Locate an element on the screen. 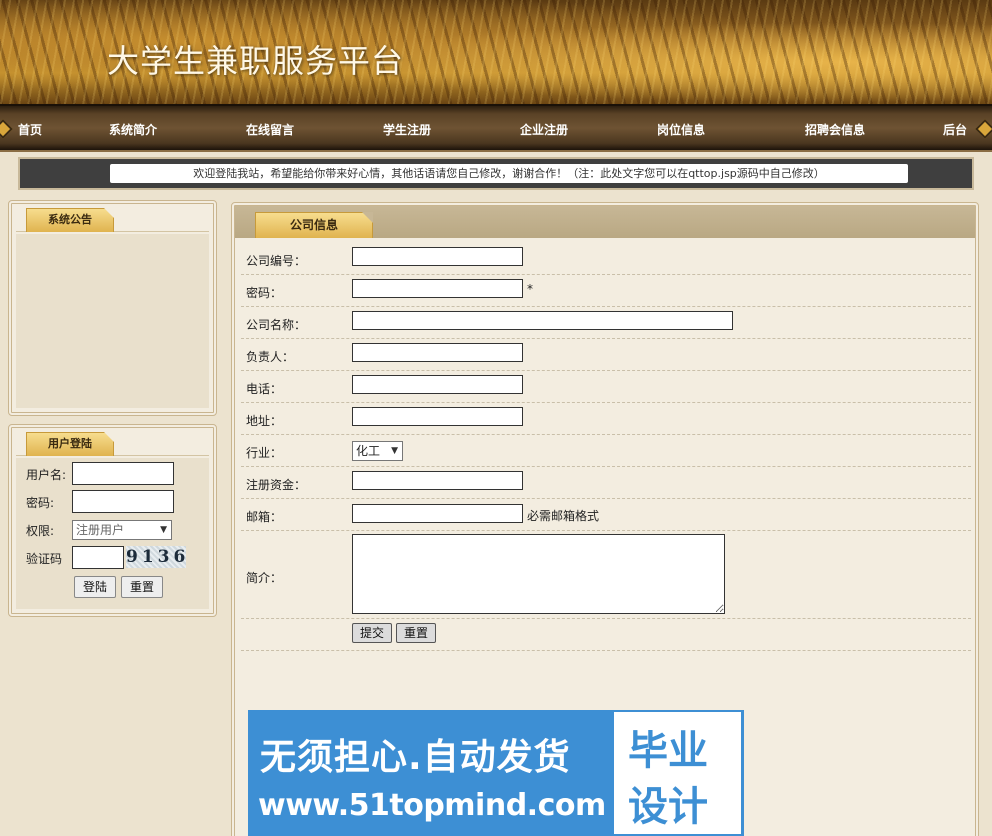  promo-text-area: 无须担心.自动发货 www.51topmind.com is located at coordinates (430, 773).